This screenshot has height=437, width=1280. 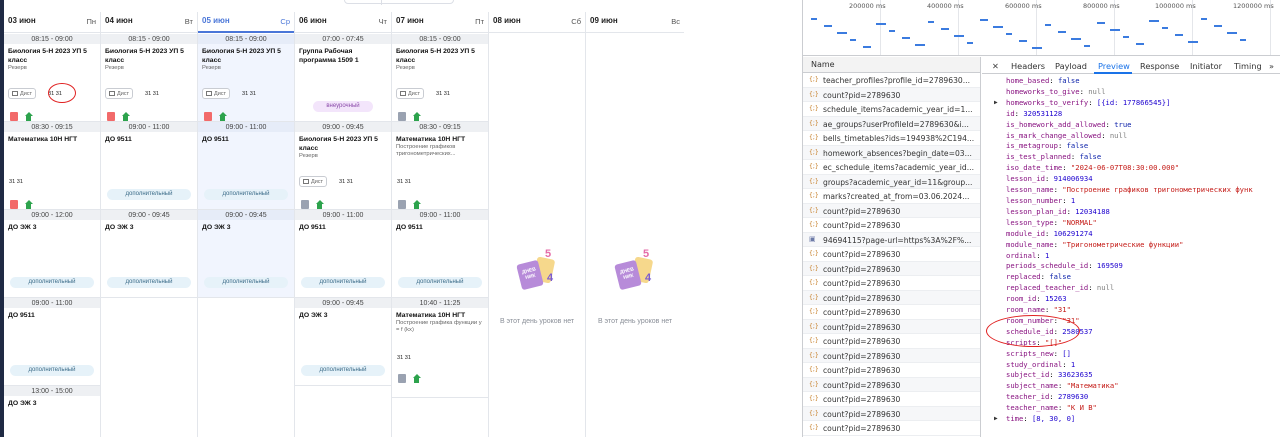 I want to click on tab-response: Response, so click(x=1159, y=66).